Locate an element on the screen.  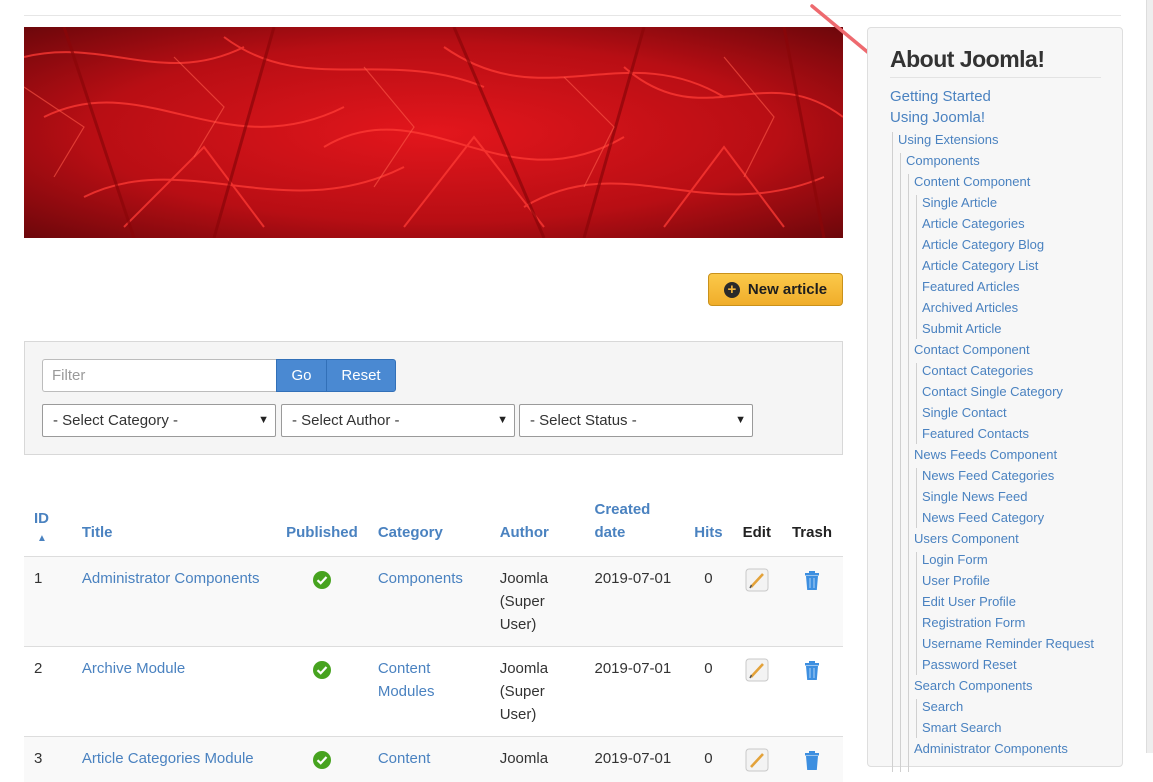
sidebar-item-article-category-blog: Article Category Blog is located at coordinates (983, 244).